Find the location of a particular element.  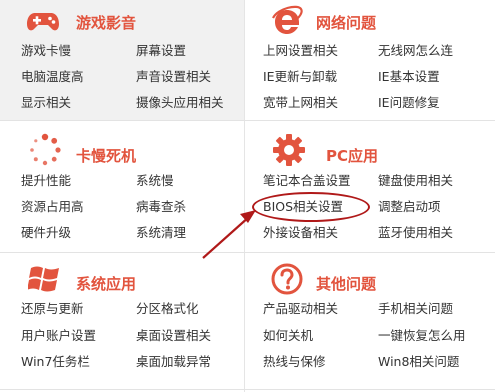

link-games-2: 电脑温度高 is located at coordinates (52, 77).